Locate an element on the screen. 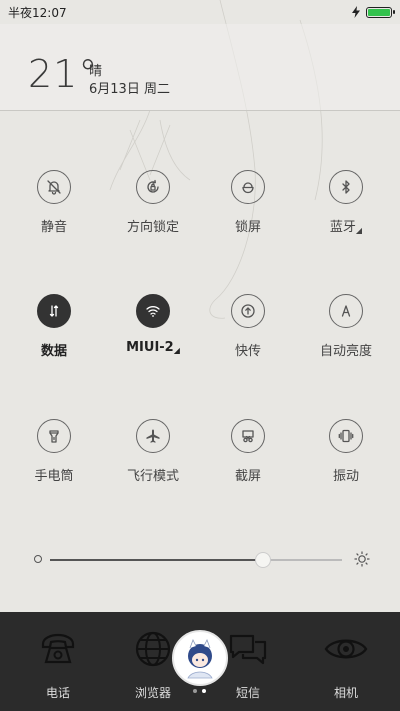 Image resolution: width=400 pixels, height=711 pixels. toggle-lock: 锁屏 is located at coordinates (248, 202).